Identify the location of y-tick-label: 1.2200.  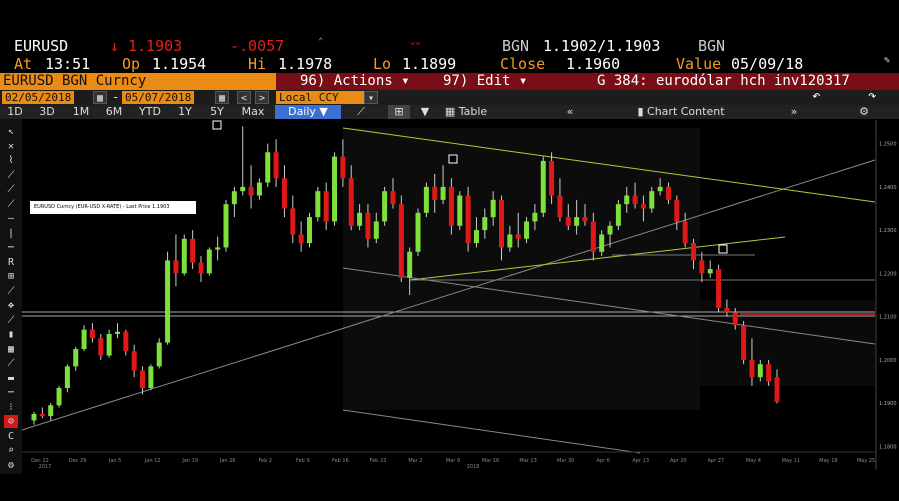
(888, 274).